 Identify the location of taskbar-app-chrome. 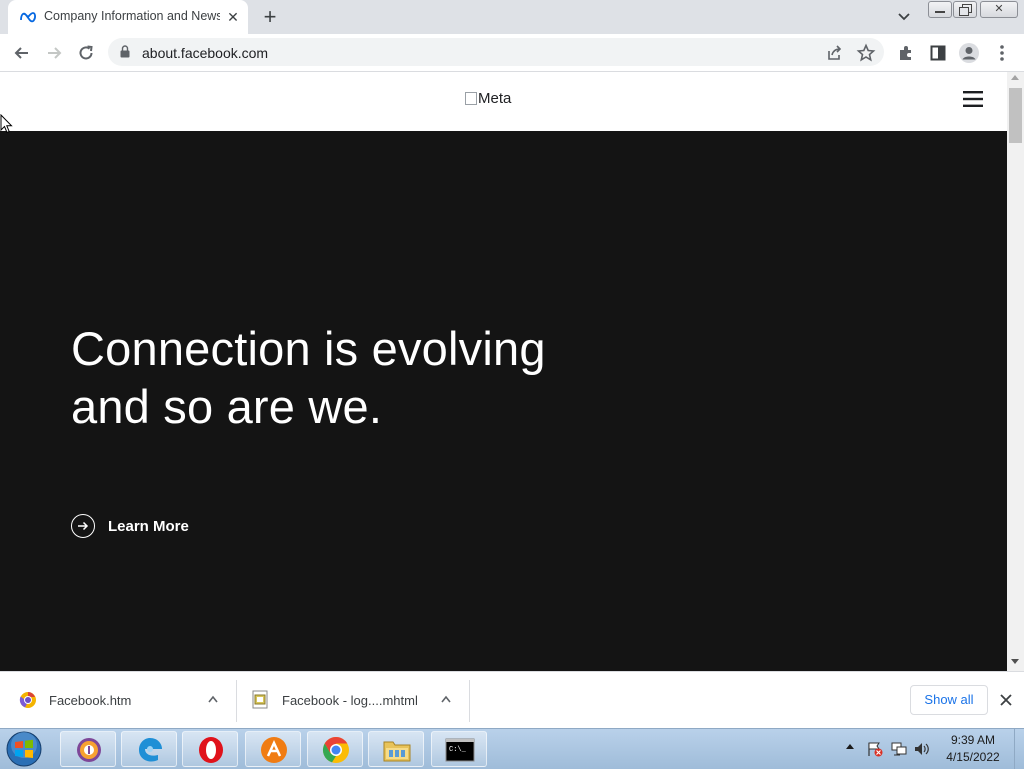
(335, 749).